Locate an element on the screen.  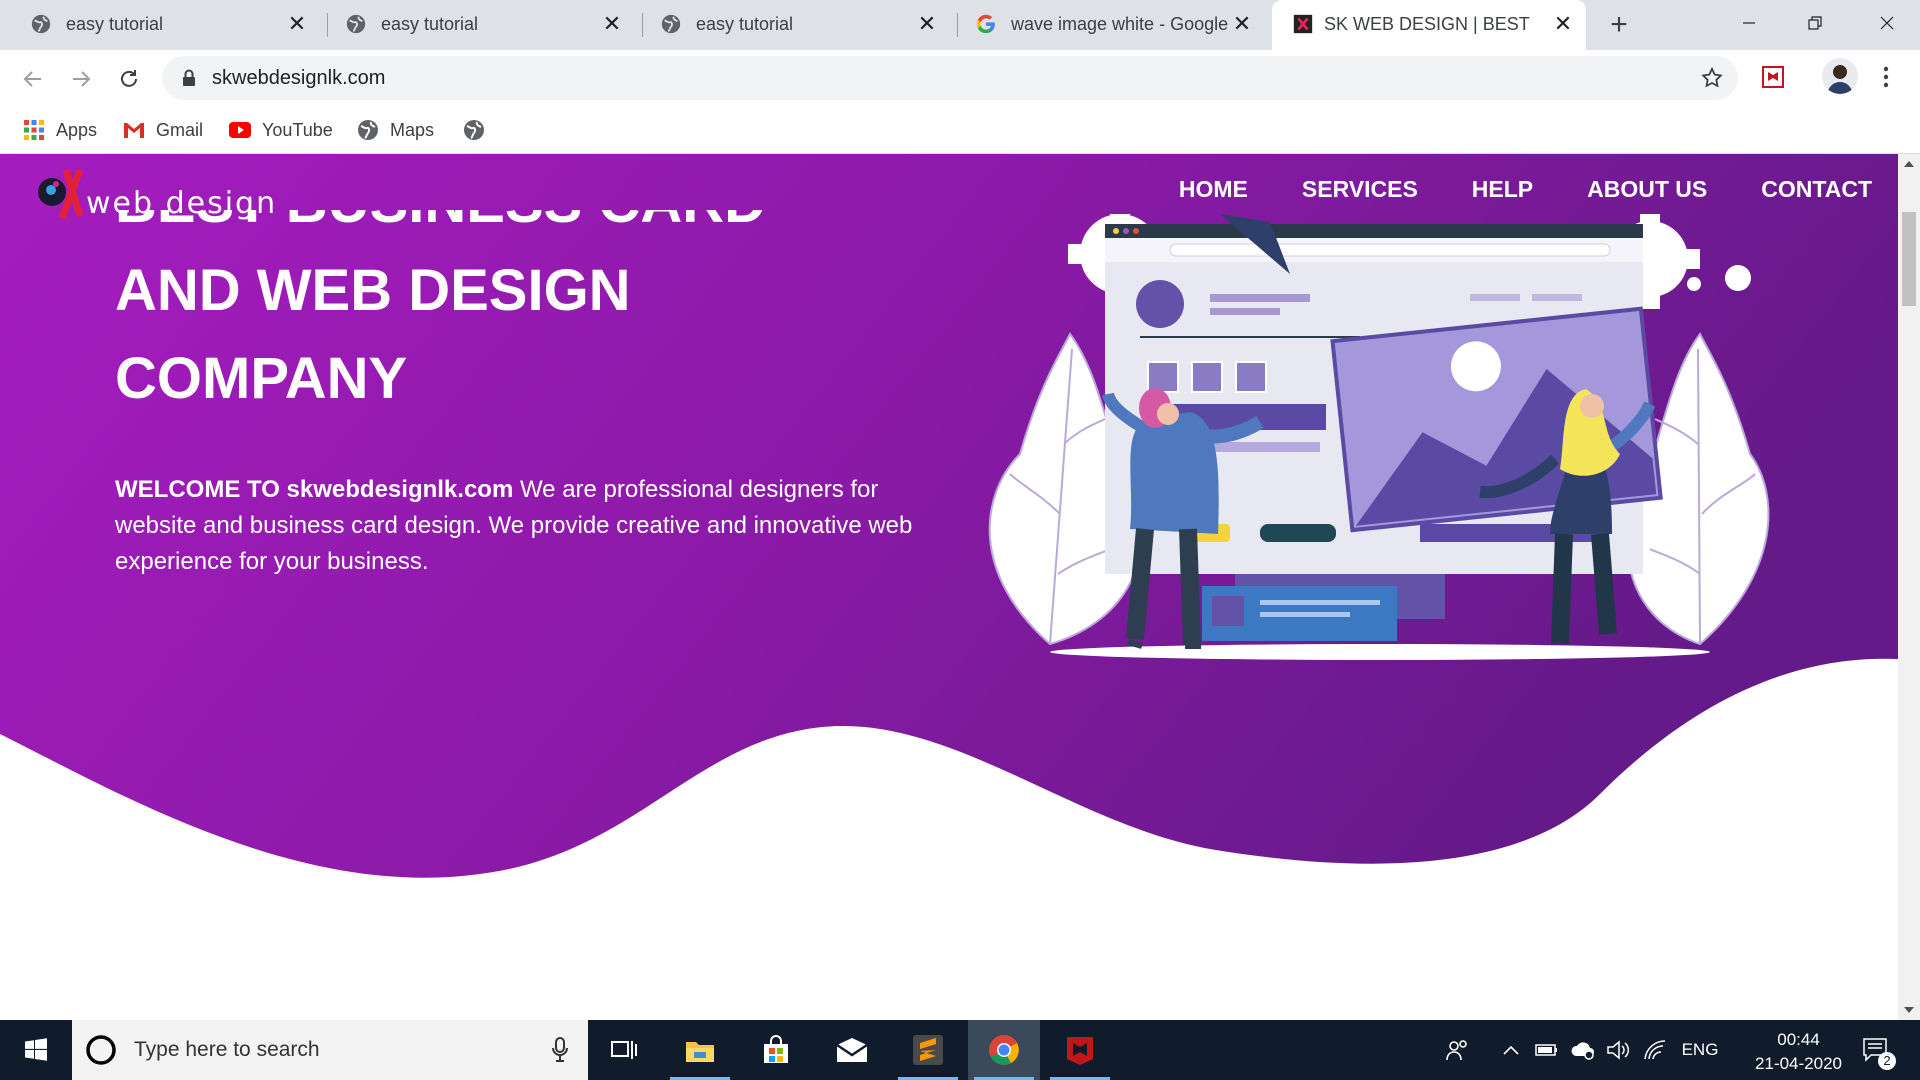
bookmark-unnamed is located at coordinates (479, 130).